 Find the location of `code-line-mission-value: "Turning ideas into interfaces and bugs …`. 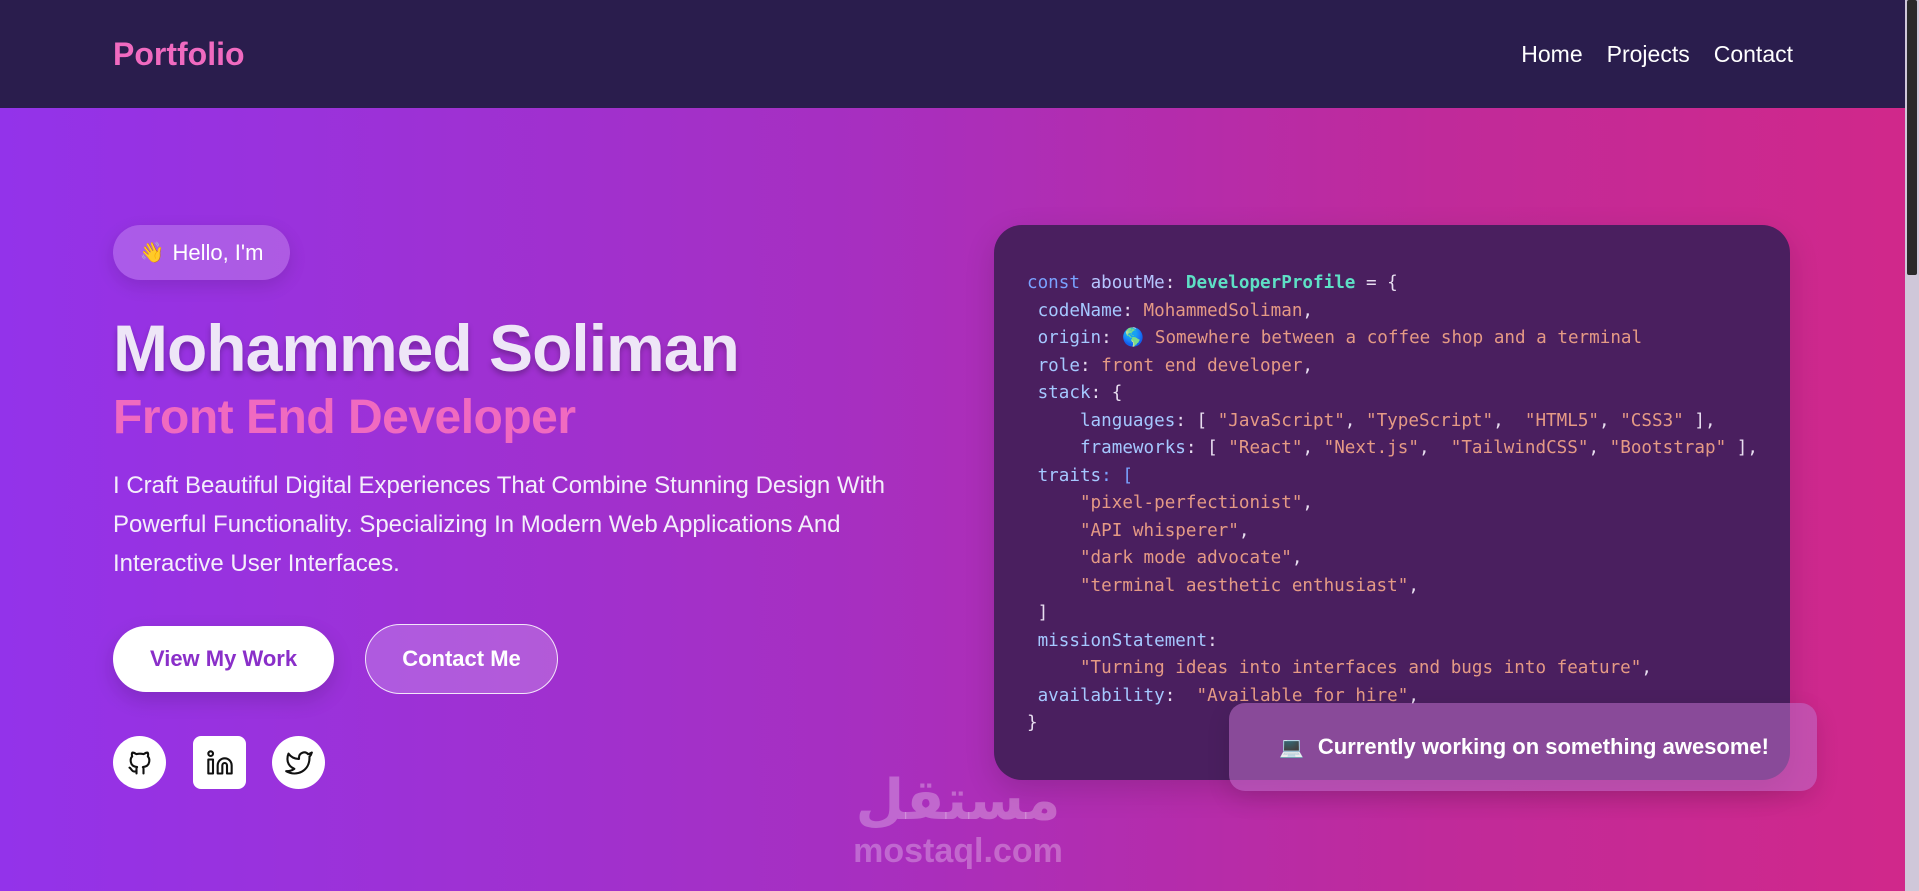

code-line-mission-value: "Turning ideas into interfaces and bugs … is located at coordinates (1365, 668).